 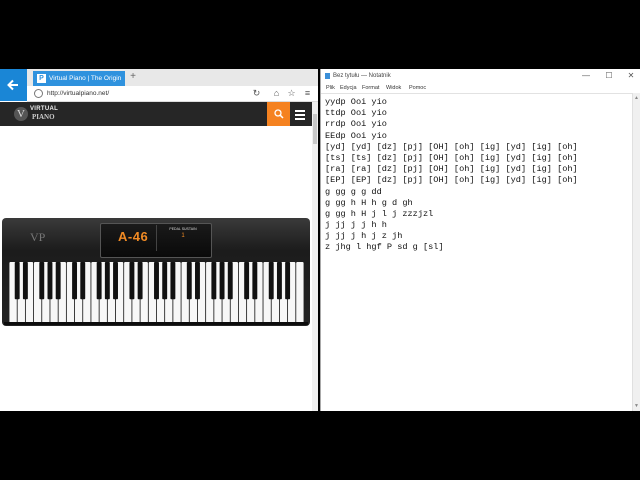 What do you see at coordinates (364, 236) in the screenshot?
I see `text-line: j jj j h j z jh` at bounding box center [364, 236].